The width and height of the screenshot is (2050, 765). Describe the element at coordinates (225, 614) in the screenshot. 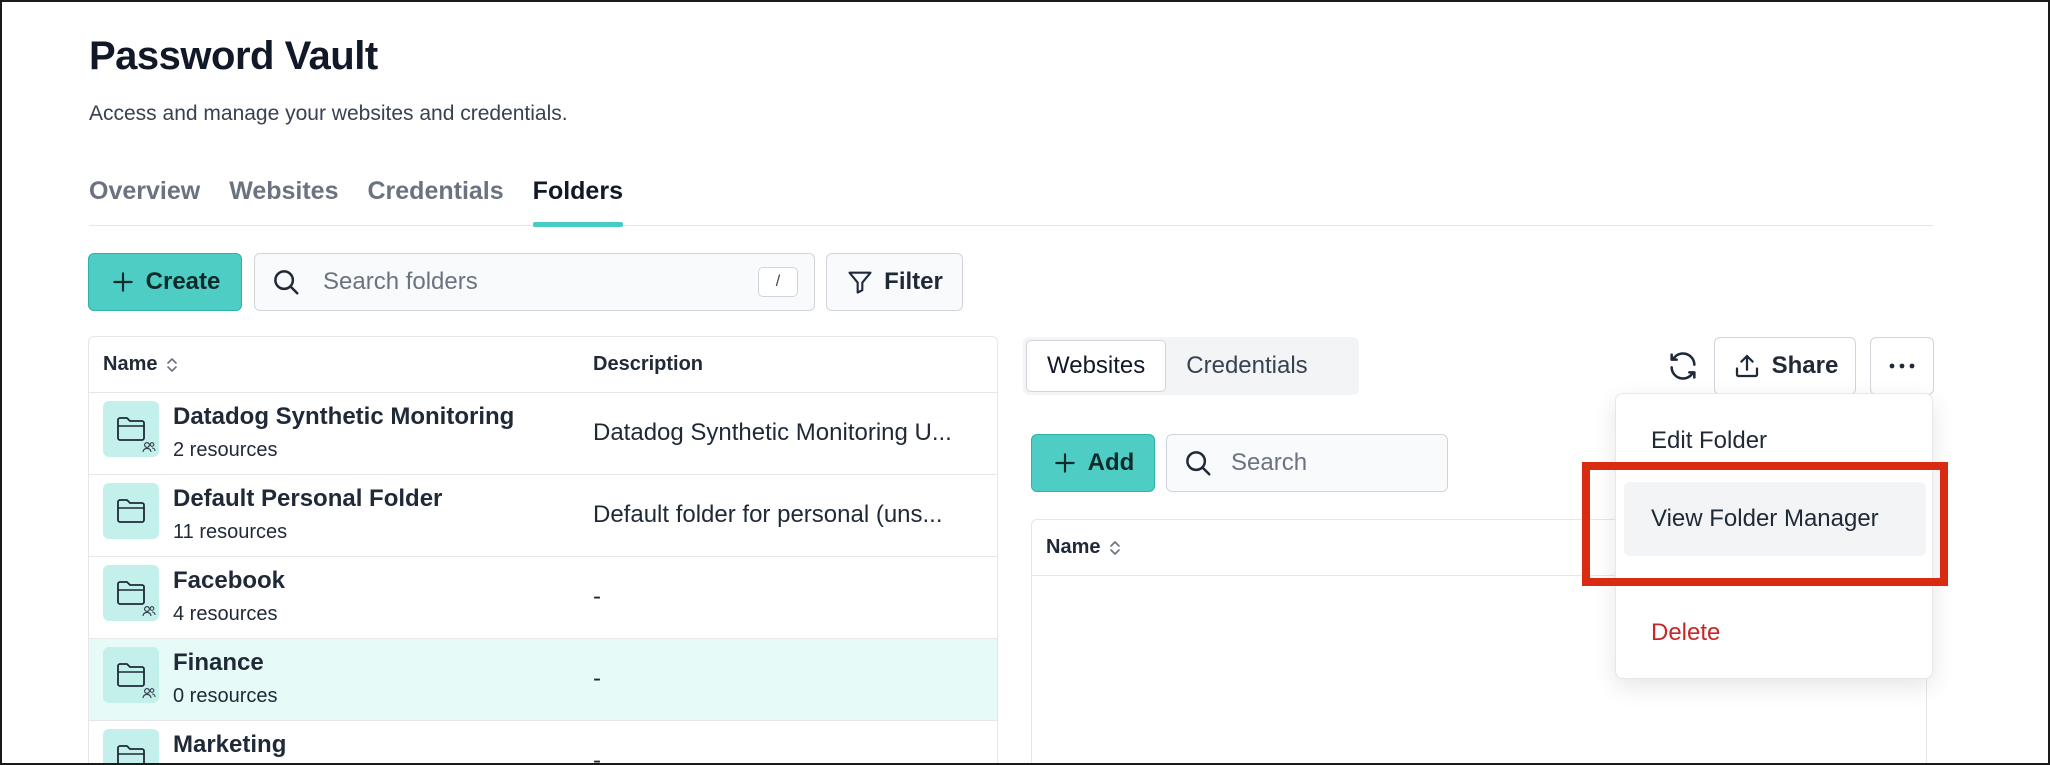

I see `folder-resource-count: 4 resources` at that location.